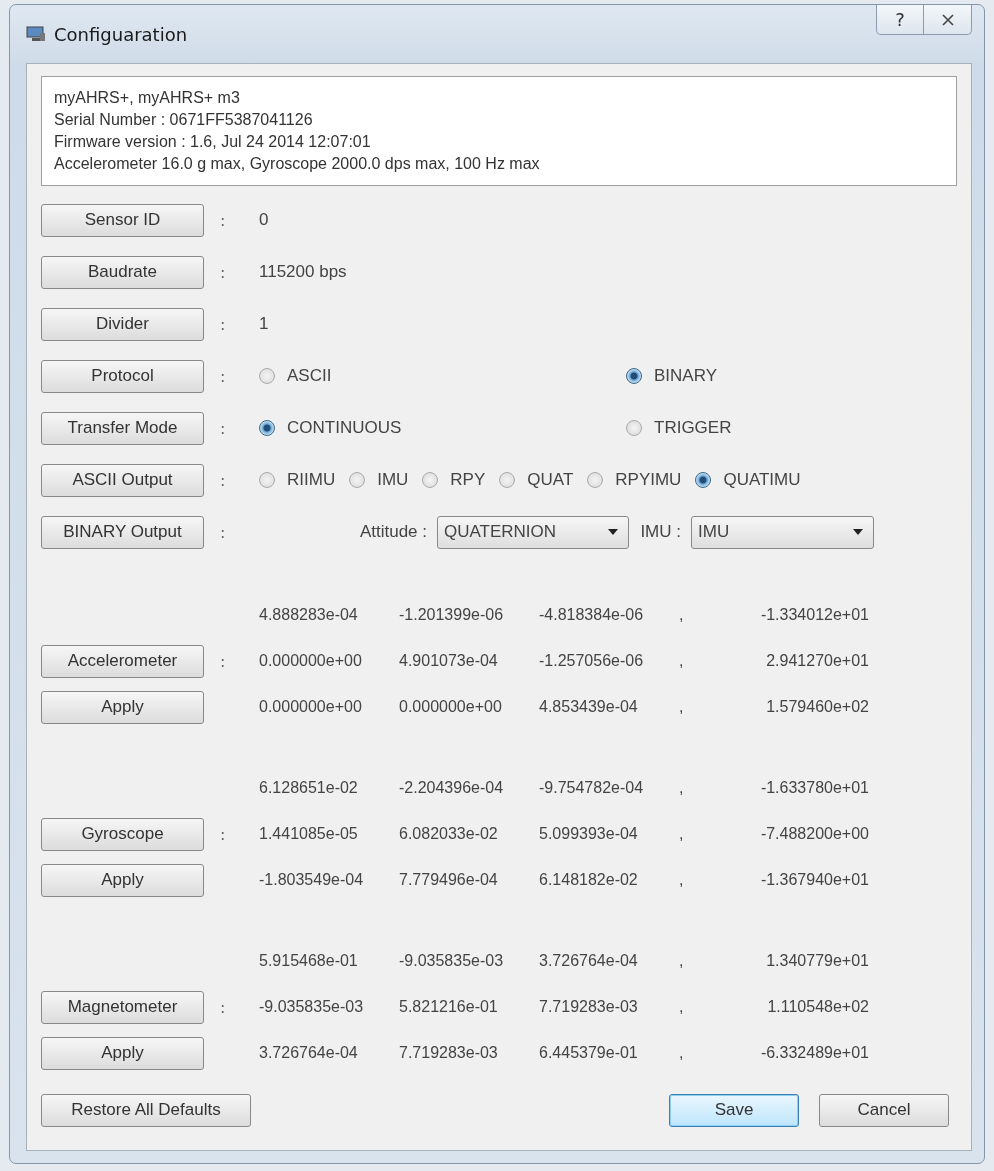  What do you see at coordinates (589, 1053) in the screenshot?
I see `matrix-value: 6.445379e-01` at bounding box center [589, 1053].